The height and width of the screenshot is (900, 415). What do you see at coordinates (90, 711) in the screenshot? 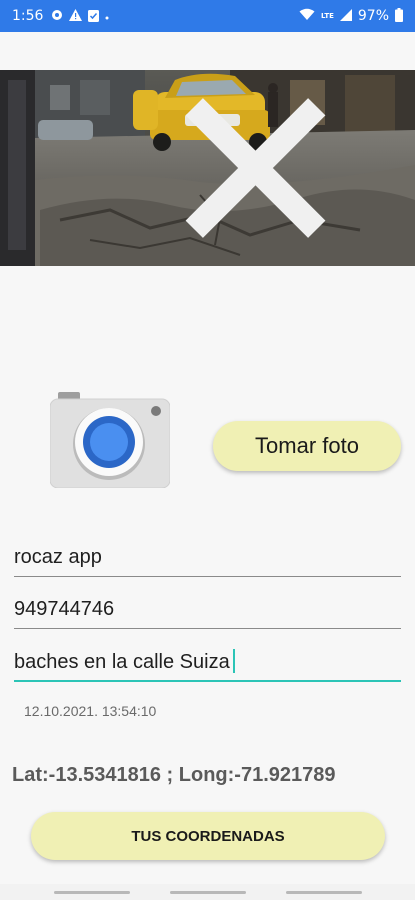
I see `timestamp-label: 12.10.2021. 13:54:10` at bounding box center [90, 711].